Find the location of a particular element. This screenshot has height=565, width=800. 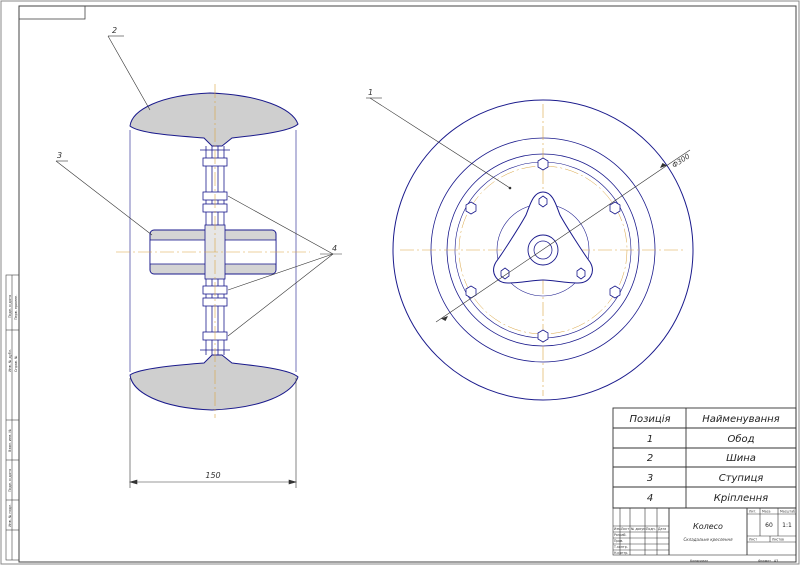

copied-label: Копировал is located at coordinates (699, 561).